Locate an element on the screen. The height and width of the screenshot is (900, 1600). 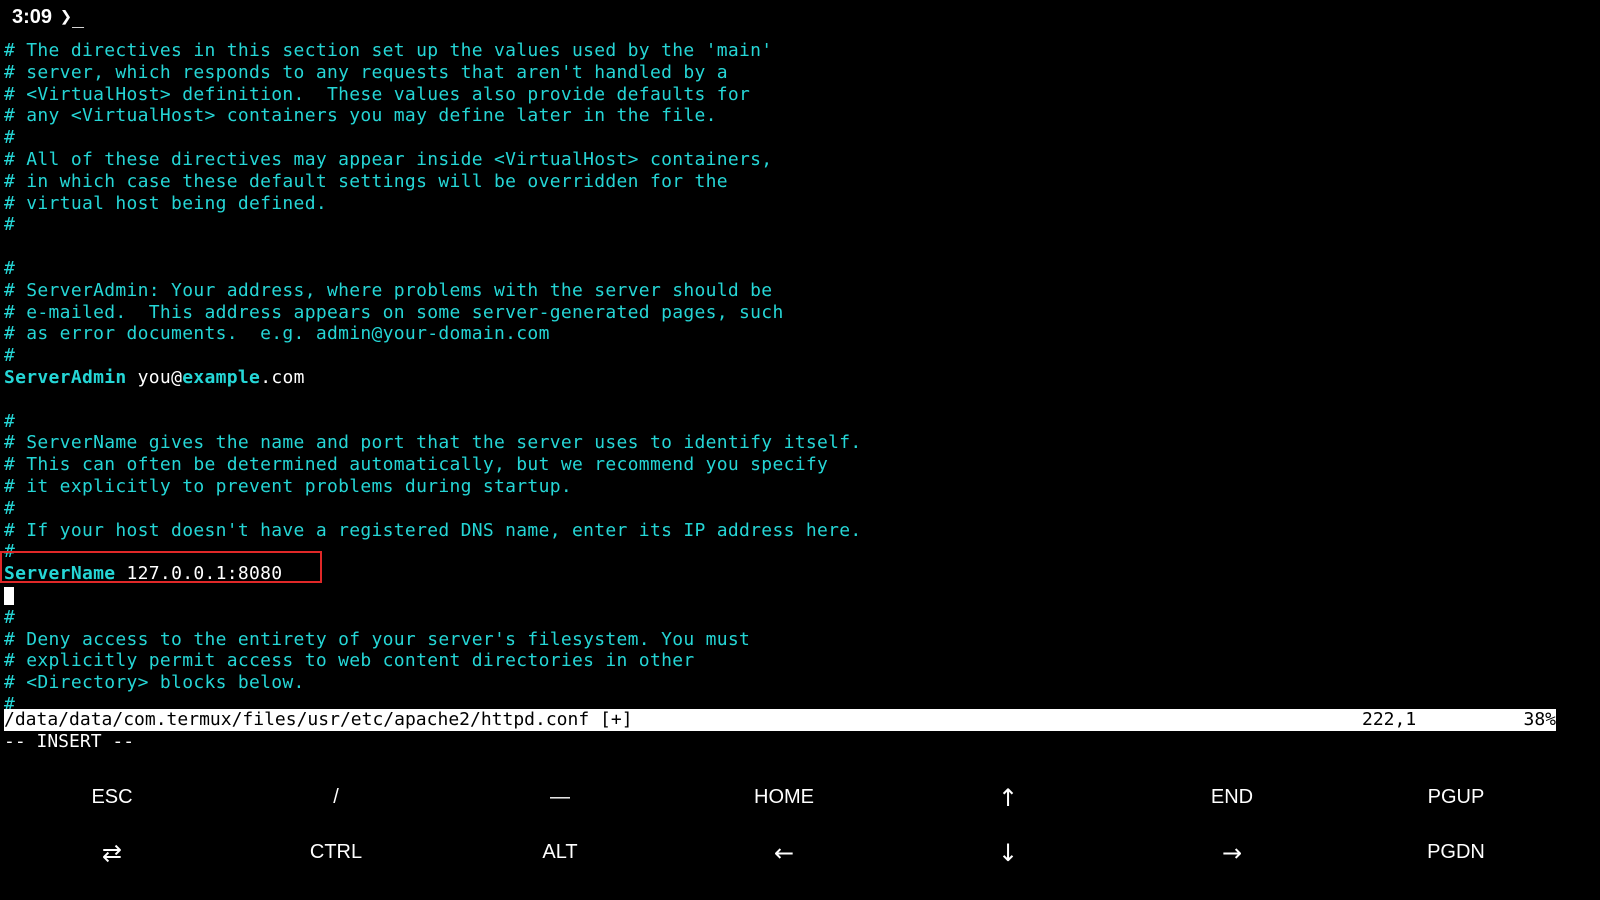
arrow-up-key: ↑ is located at coordinates (1008, 797).